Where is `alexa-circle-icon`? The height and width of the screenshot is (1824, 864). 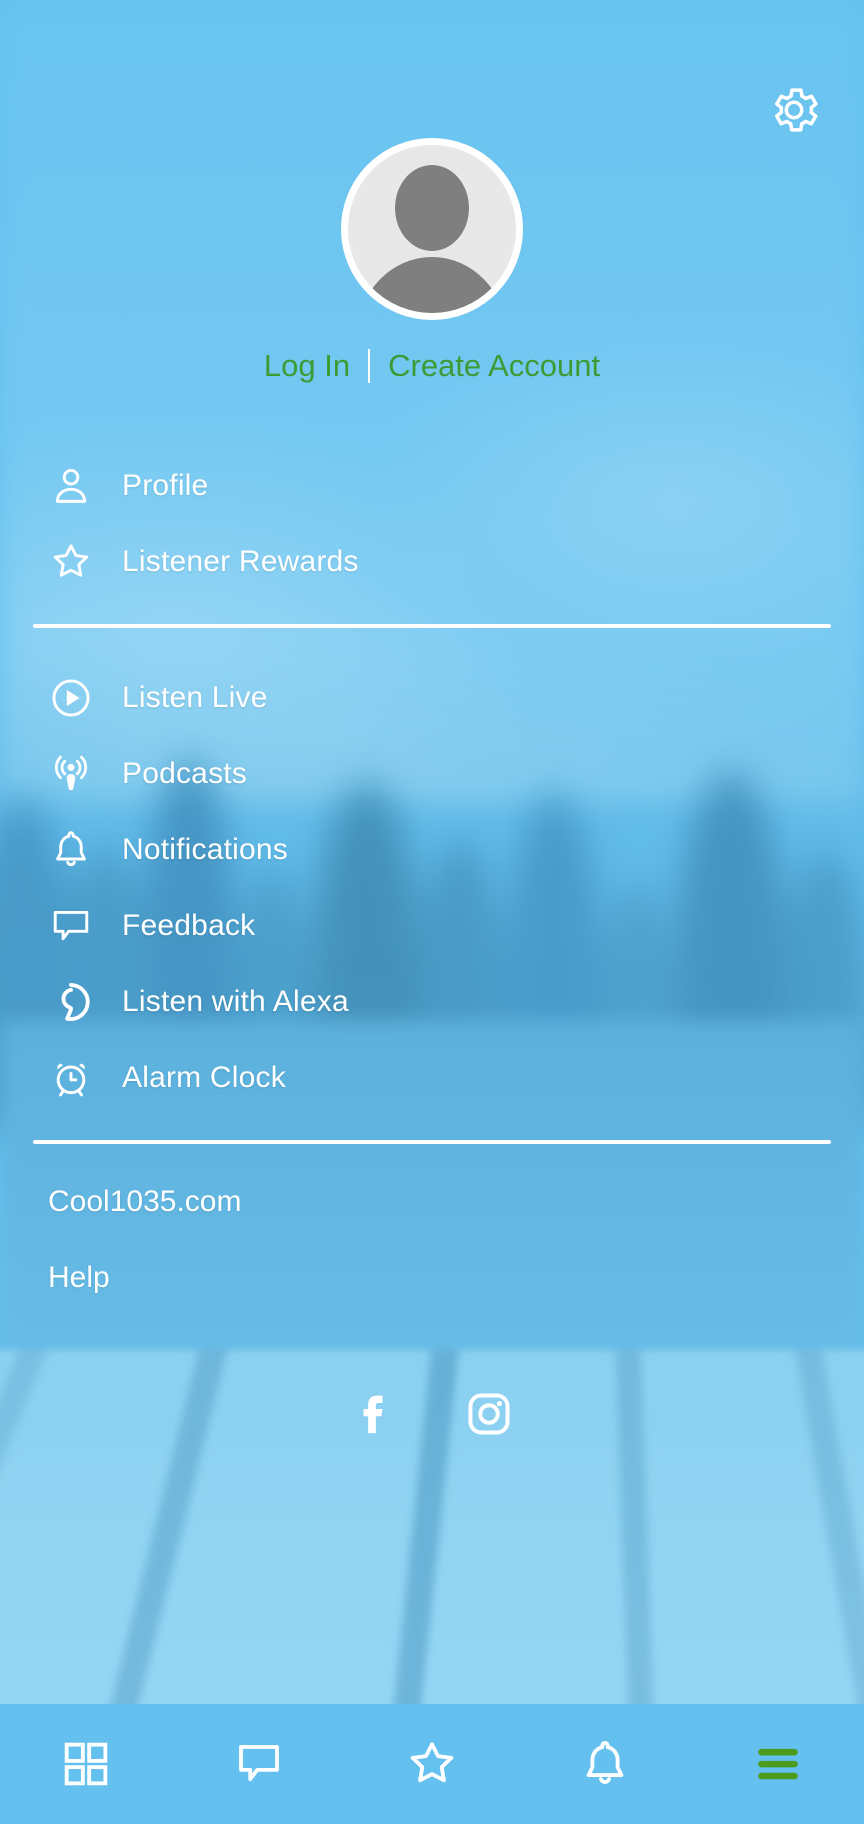 alexa-circle-icon is located at coordinates (71, 1002).